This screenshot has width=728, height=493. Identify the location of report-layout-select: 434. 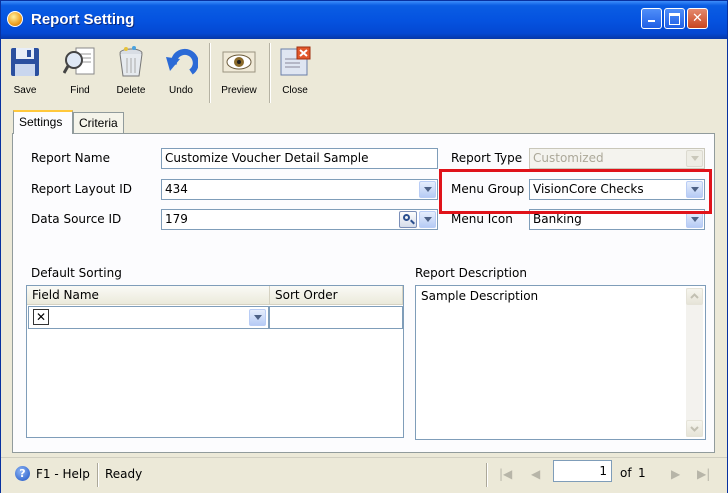
(299, 189).